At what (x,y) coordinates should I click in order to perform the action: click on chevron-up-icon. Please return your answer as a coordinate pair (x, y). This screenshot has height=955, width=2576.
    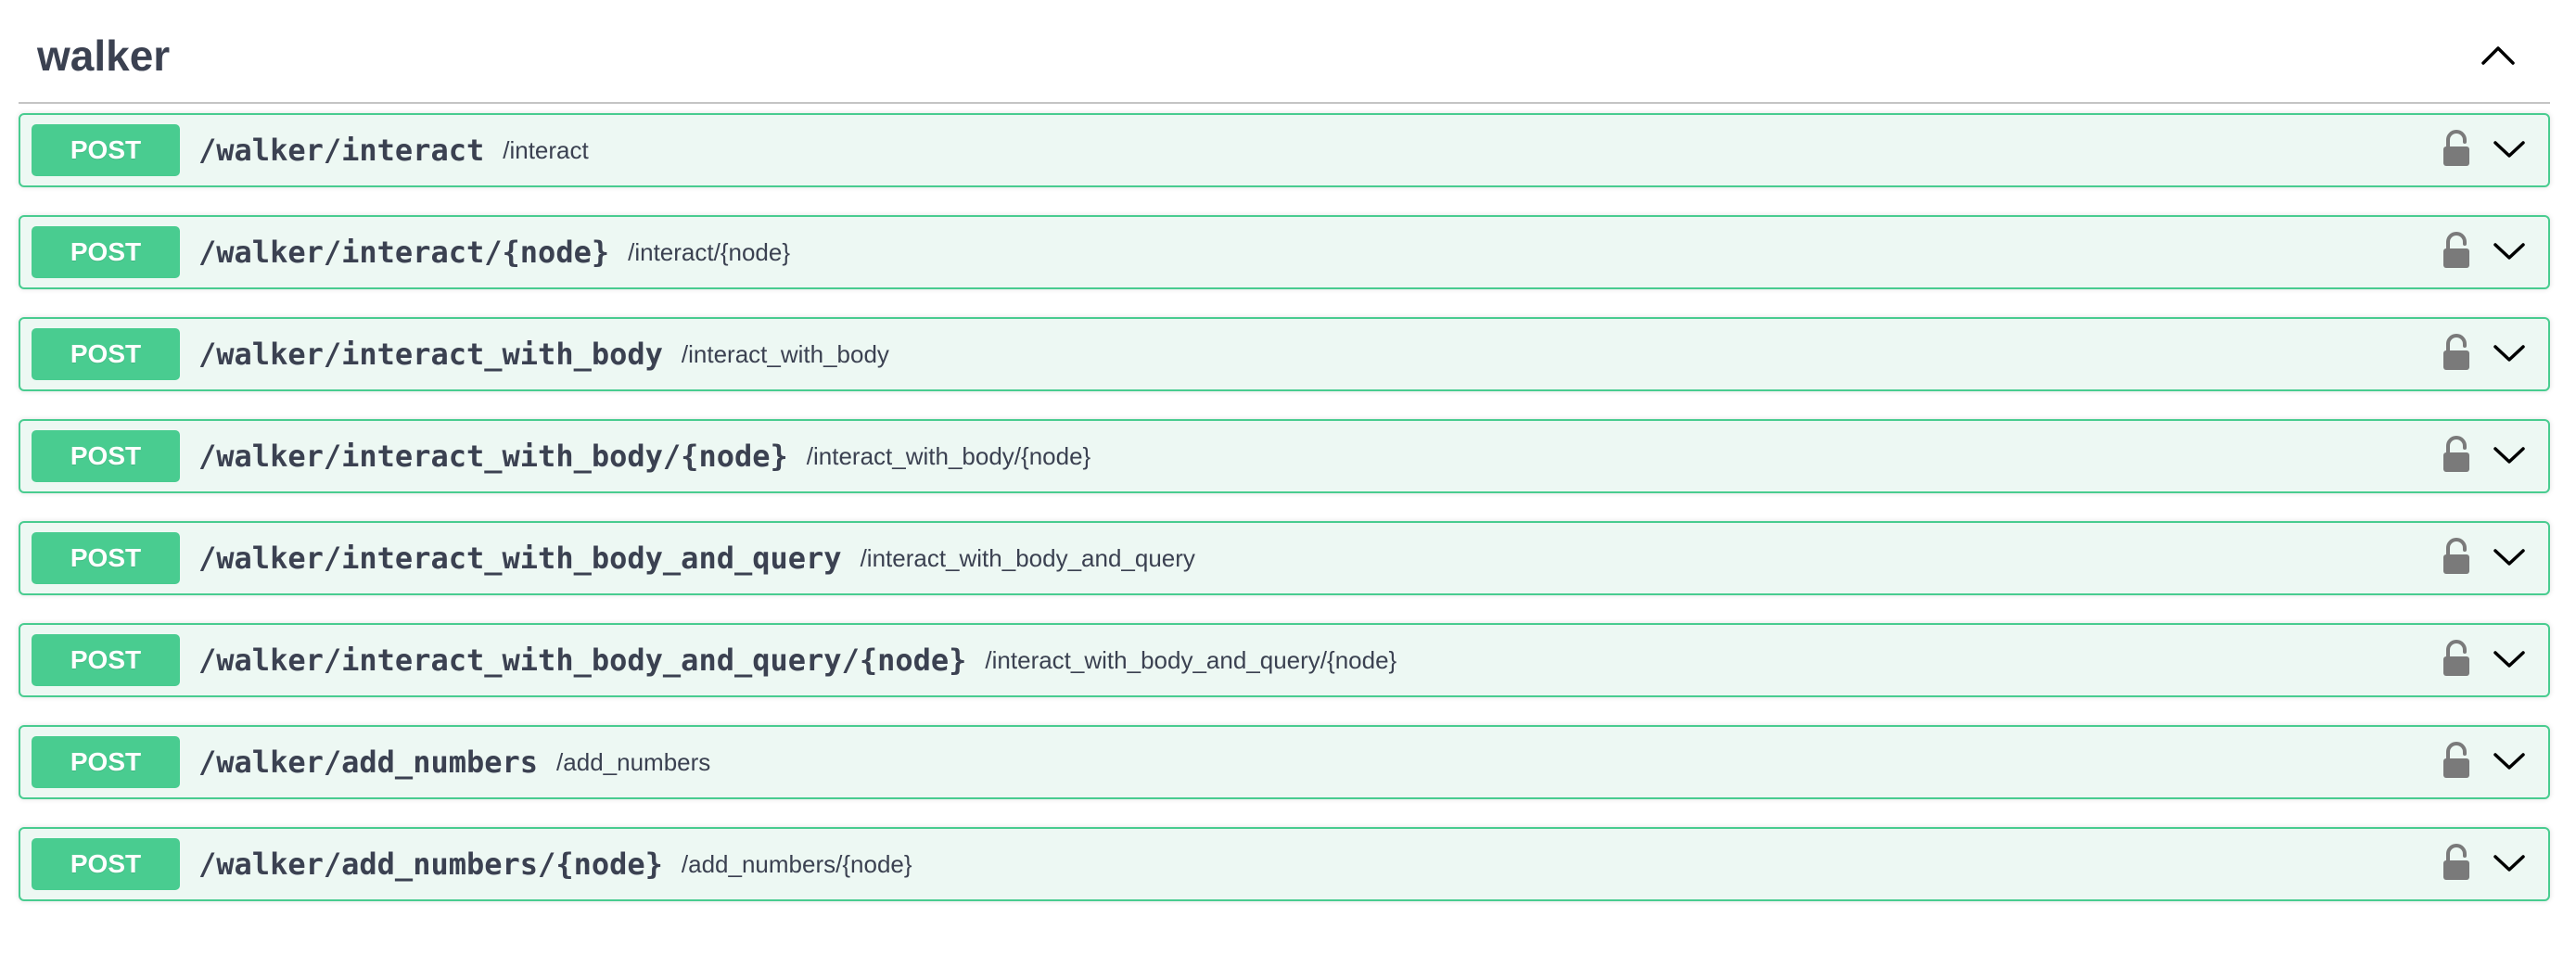
    Looking at the image, I should click on (2498, 55).